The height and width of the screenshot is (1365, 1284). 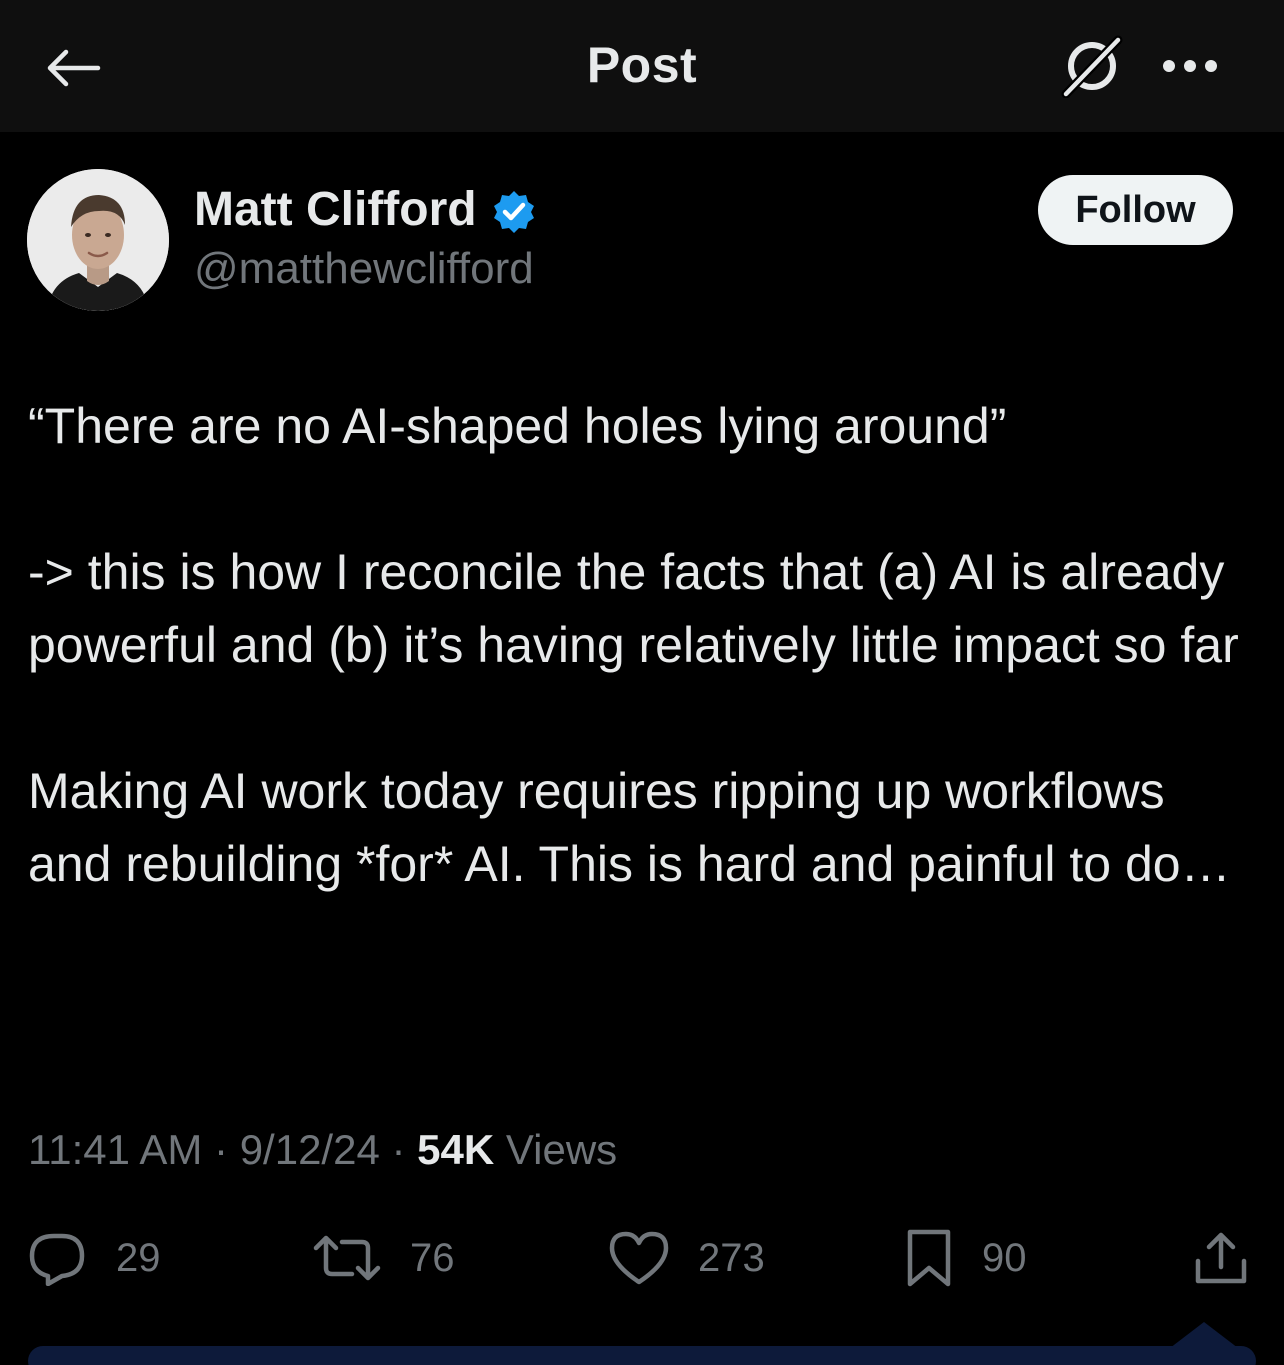 I want to click on more-options-button, so click(x=1190, y=66).